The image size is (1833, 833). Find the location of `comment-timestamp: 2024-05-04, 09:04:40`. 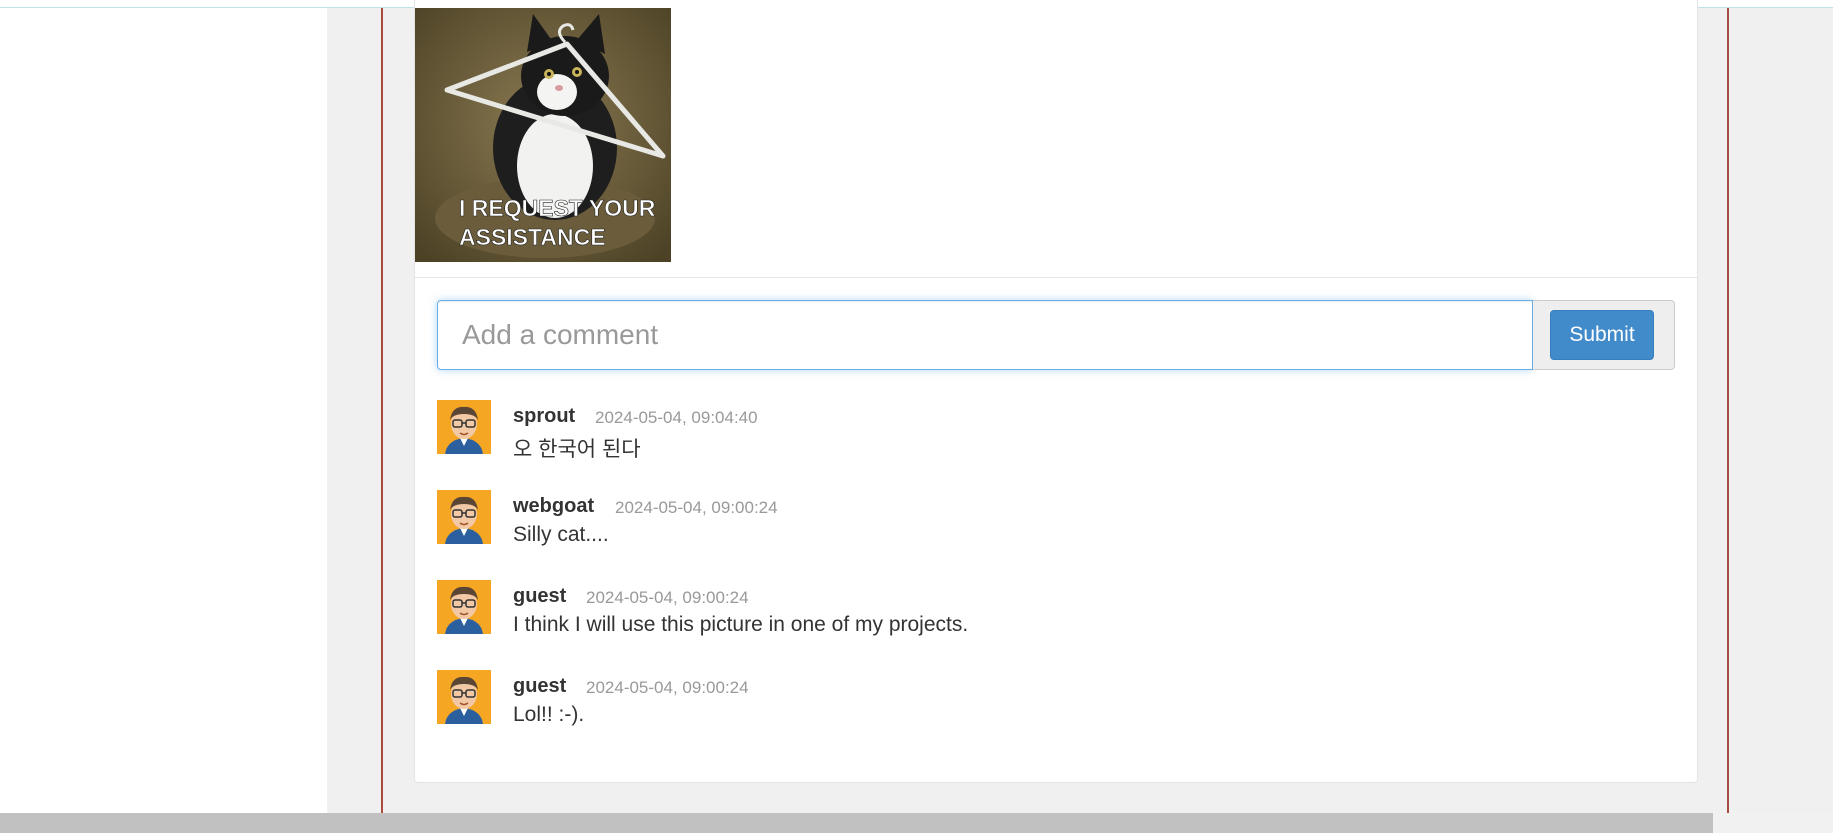

comment-timestamp: 2024-05-04, 09:04:40 is located at coordinates (676, 417).